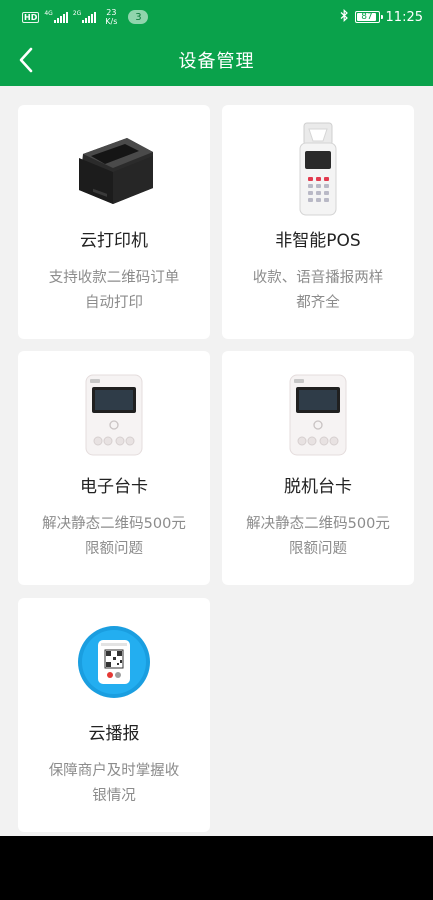  Describe the element at coordinates (114, 662) in the screenshot. I see `cloud-speaker-image` at that location.